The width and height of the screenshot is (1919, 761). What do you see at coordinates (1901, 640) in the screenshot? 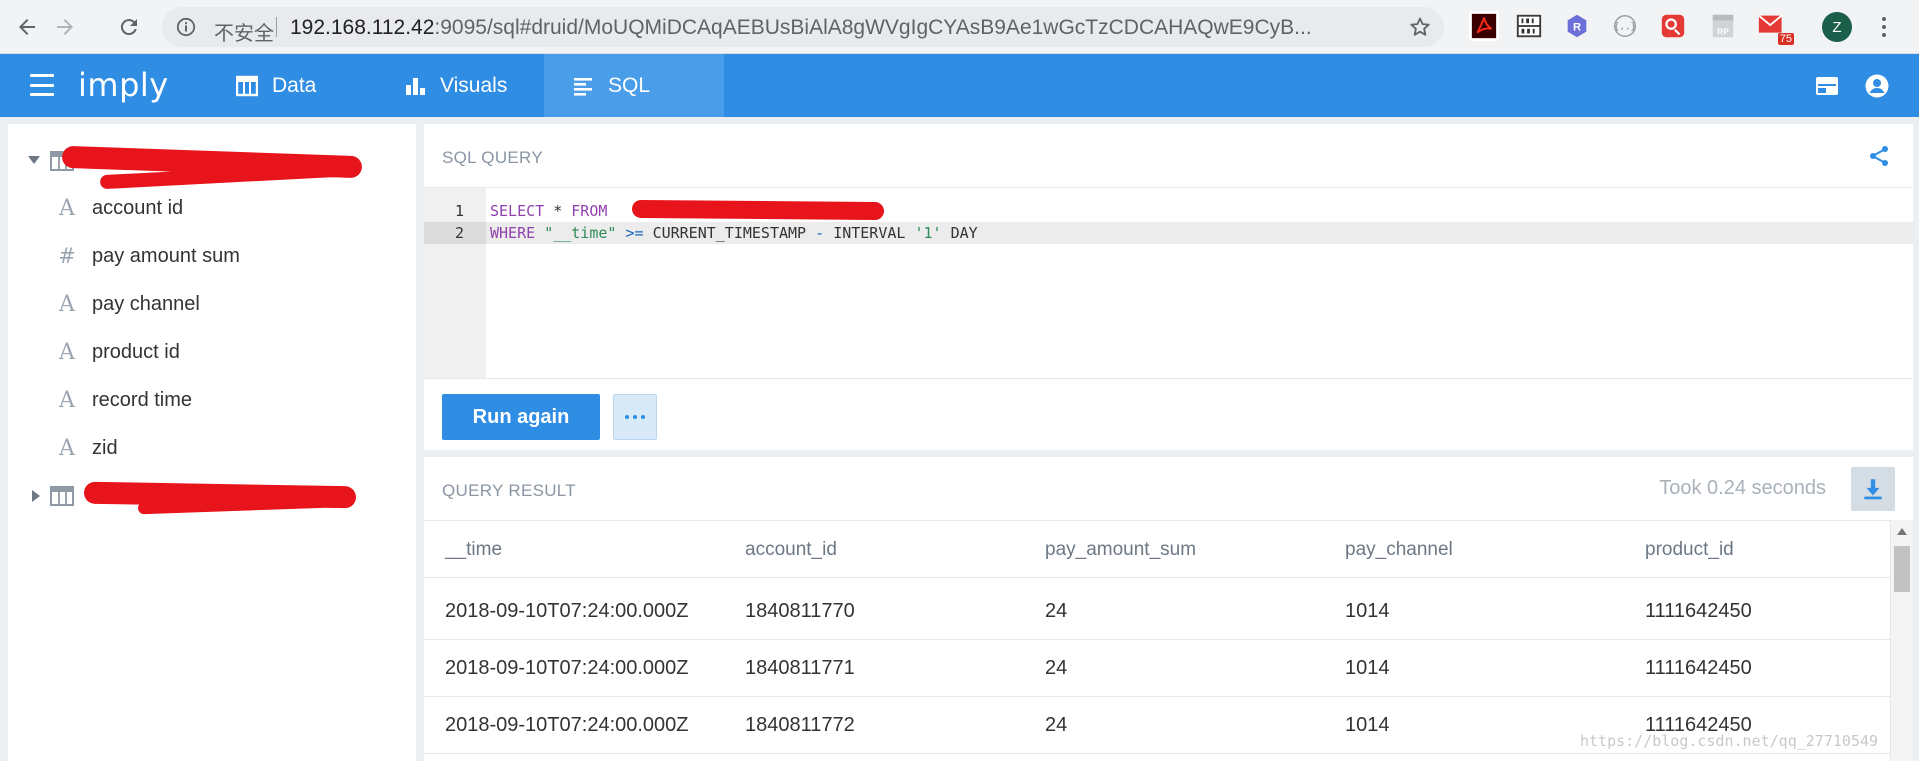
I see `result-scrollbar` at bounding box center [1901, 640].